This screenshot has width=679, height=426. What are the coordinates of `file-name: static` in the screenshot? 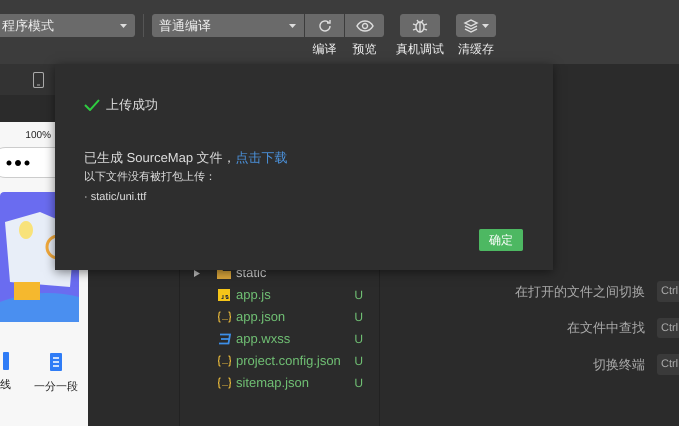 It's located at (252, 273).